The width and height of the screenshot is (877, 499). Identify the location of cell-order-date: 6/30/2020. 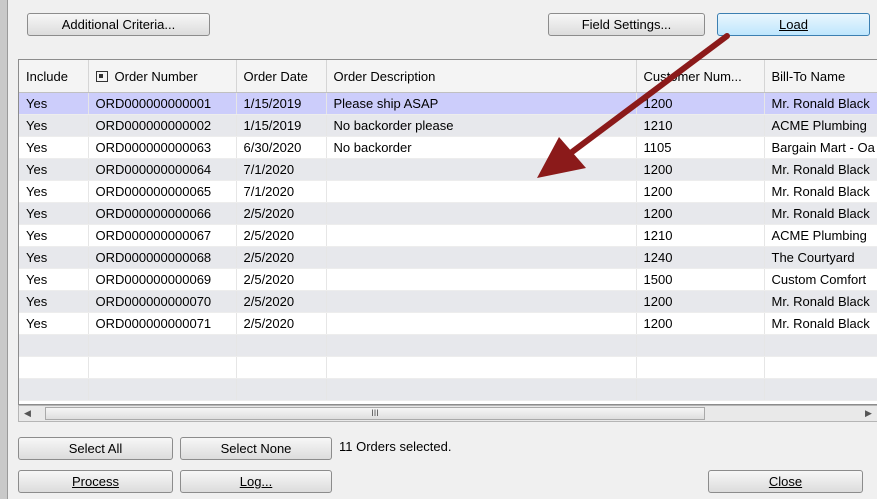
(281, 147).